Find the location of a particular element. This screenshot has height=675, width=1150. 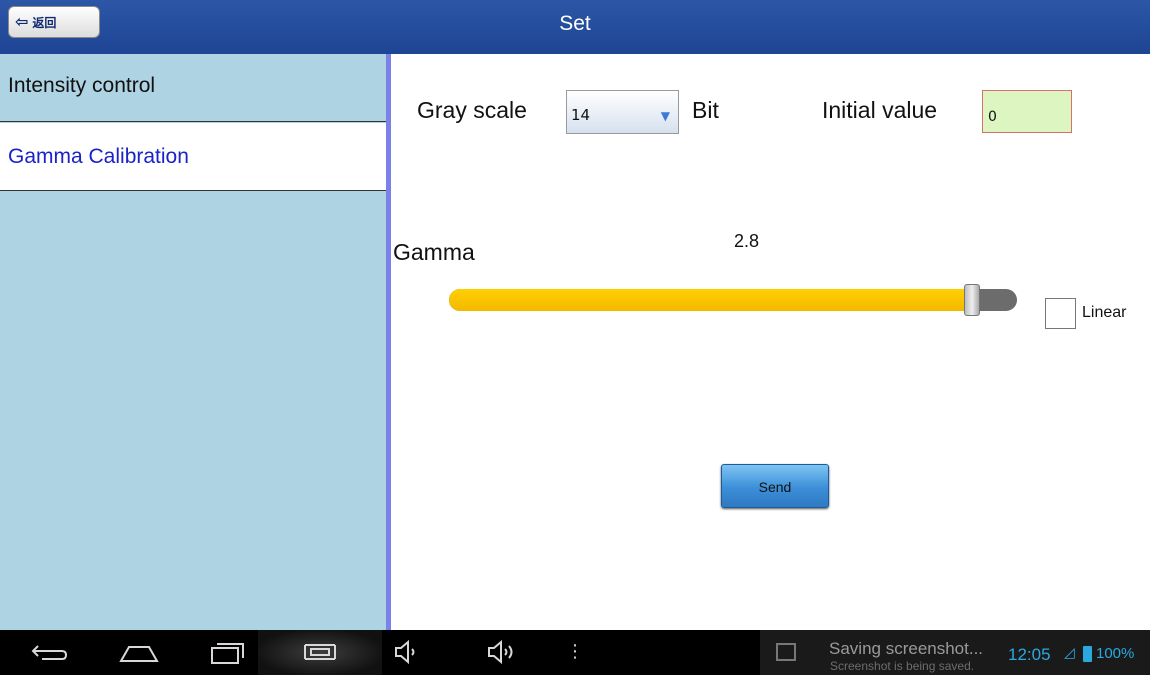

signal-icon: ◿ is located at coordinates (1069, 653).